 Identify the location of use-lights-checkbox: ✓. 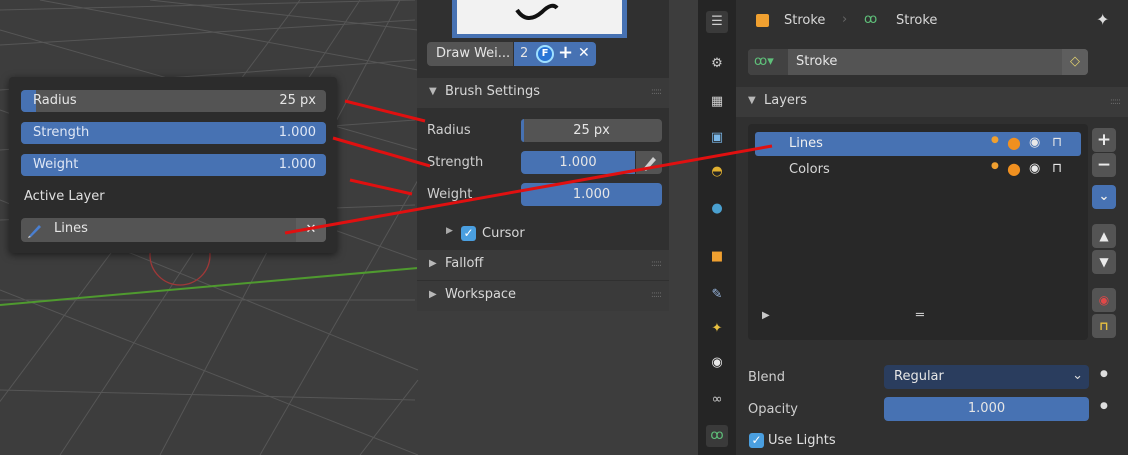
(756, 440).